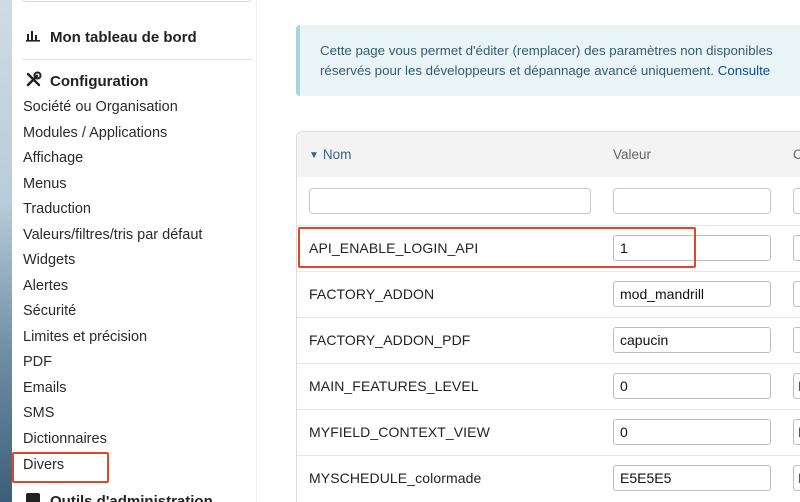 The image size is (800, 502). What do you see at coordinates (33, 81) in the screenshot?
I see `tools-icon` at bounding box center [33, 81].